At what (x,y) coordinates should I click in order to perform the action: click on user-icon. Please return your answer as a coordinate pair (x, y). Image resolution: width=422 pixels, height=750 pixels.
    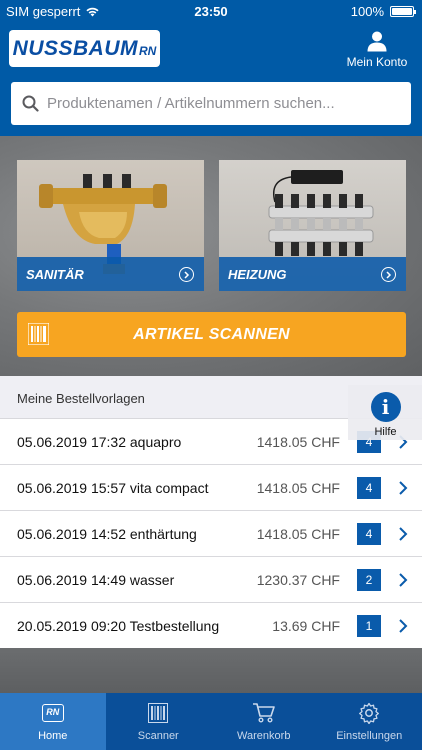
    Looking at the image, I should click on (377, 41).